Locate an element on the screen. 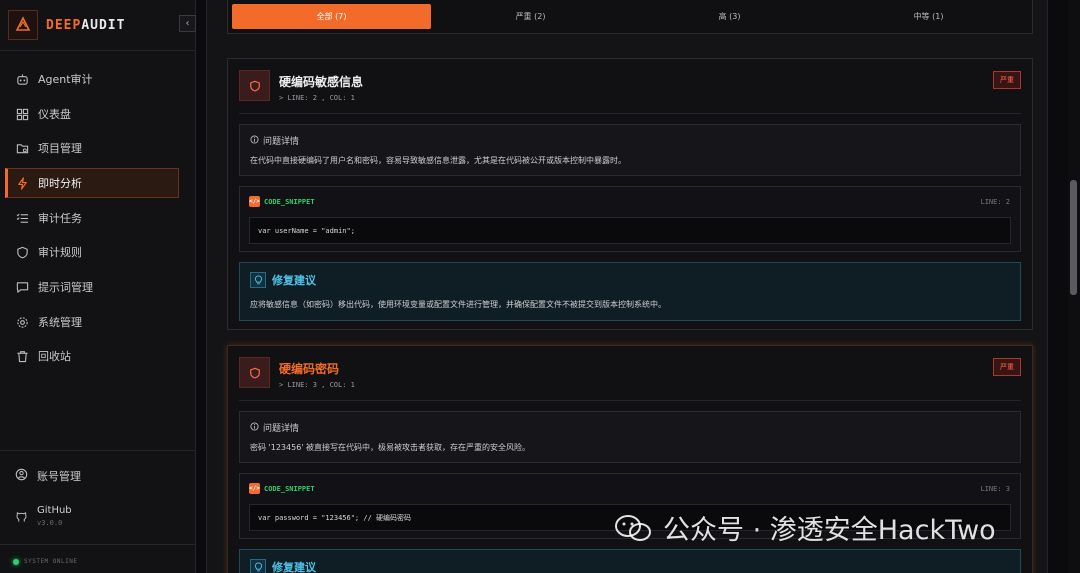  brand: DEEPAUDIT is located at coordinates (98, 25).